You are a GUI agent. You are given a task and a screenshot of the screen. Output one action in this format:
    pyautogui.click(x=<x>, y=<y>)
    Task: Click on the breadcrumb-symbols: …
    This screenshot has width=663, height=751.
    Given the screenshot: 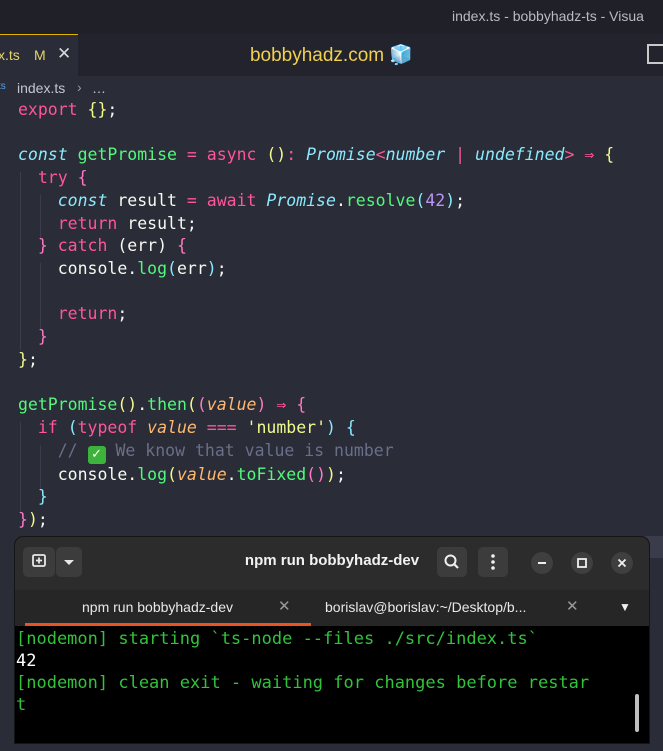 What is the action you would take?
    pyautogui.click(x=99, y=88)
    